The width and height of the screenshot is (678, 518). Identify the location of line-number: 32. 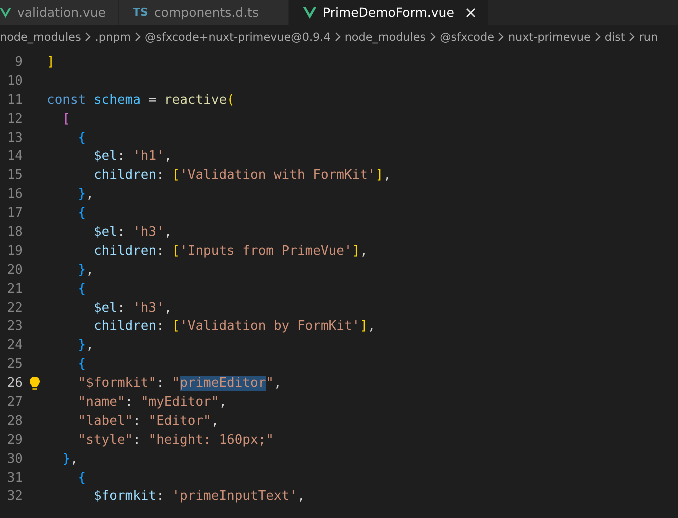
(14, 496).